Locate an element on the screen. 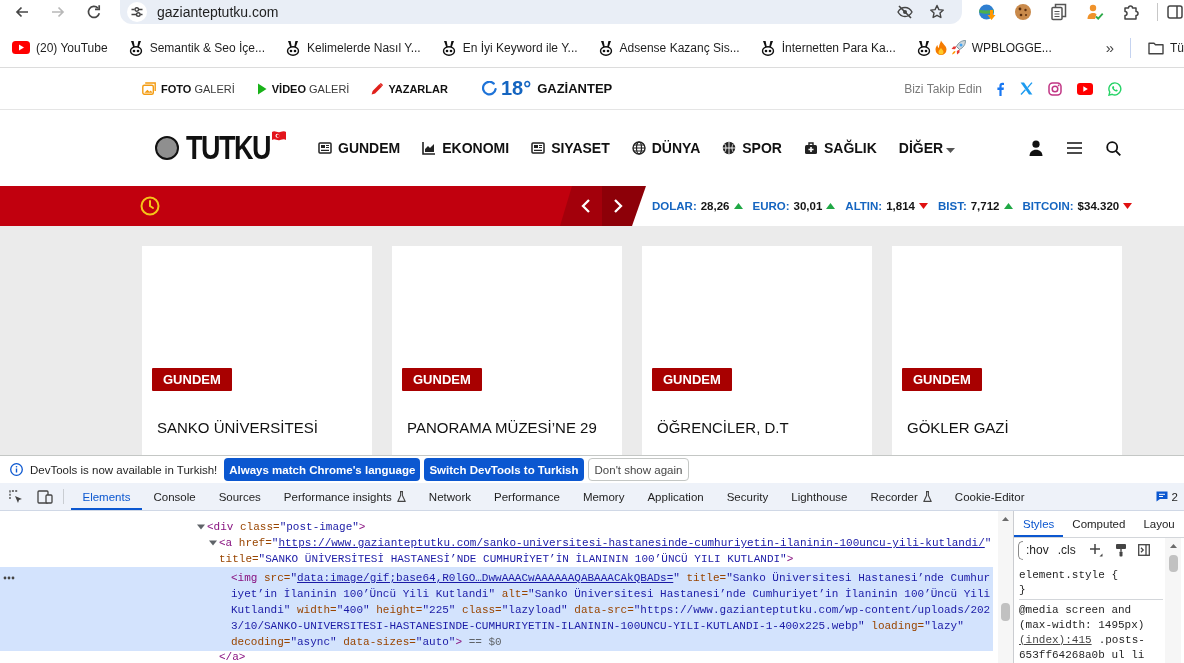 The height and width of the screenshot is (663, 1184). more-bookmarks-button: » is located at coordinates (1109, 47).